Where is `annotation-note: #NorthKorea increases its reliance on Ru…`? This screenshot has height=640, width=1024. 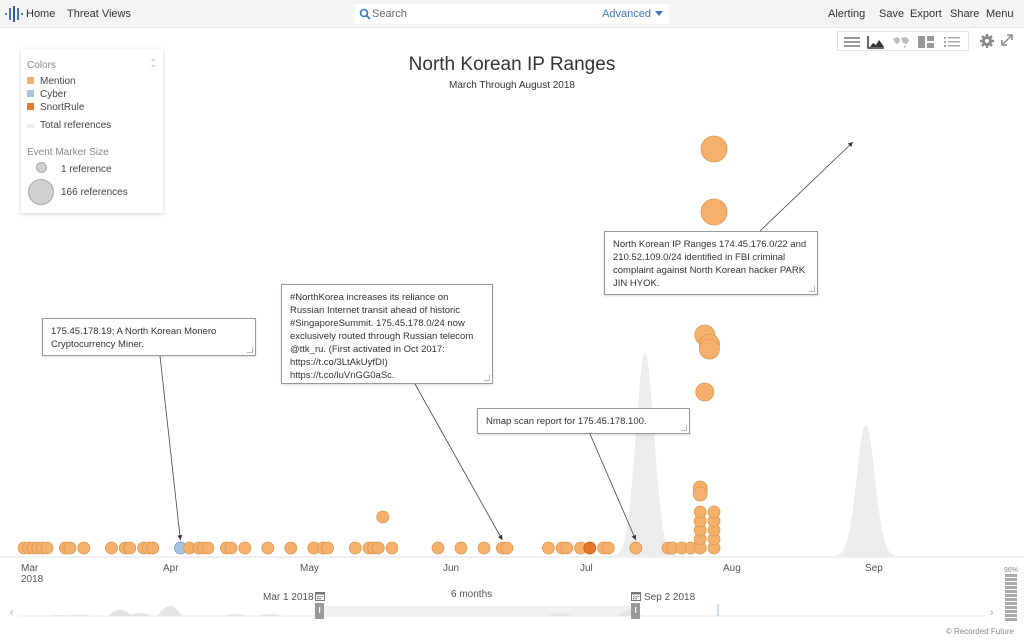 annotation-note: #NorthKorea increases its reliance on Ru… is located at coordinates (387, 334).